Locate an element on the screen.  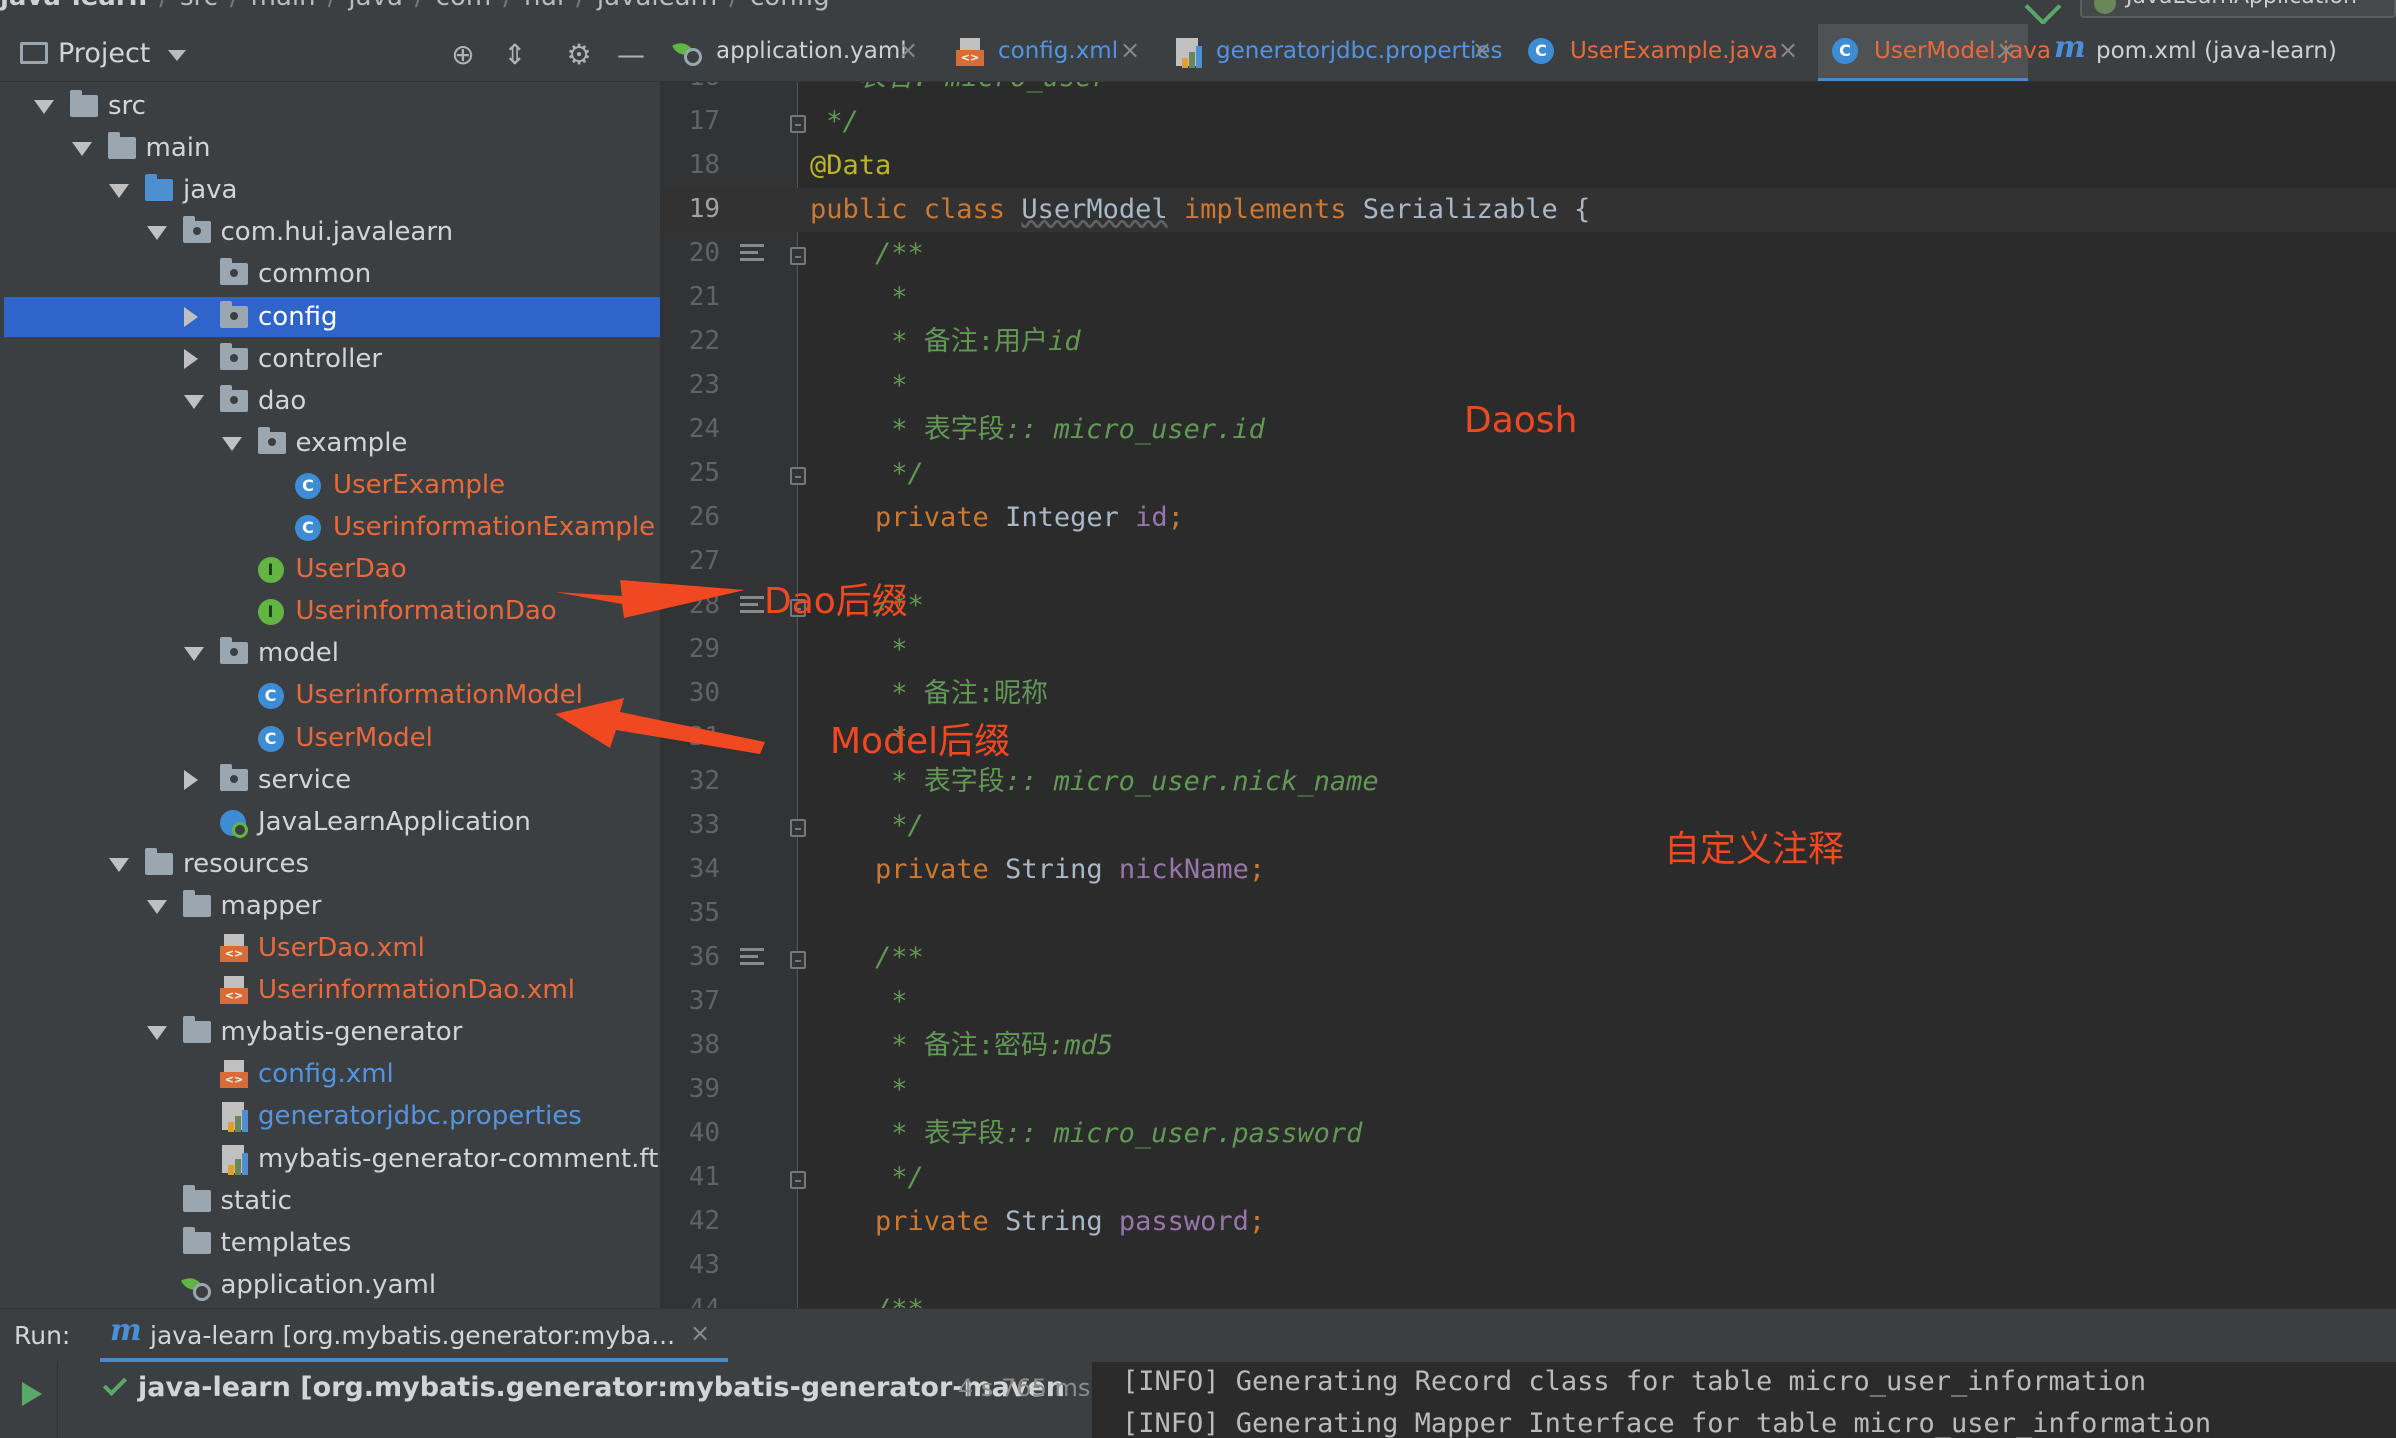
tree-item-com-hui-javalearn: com.hui.javalearn is located at coordinates (330, 232).